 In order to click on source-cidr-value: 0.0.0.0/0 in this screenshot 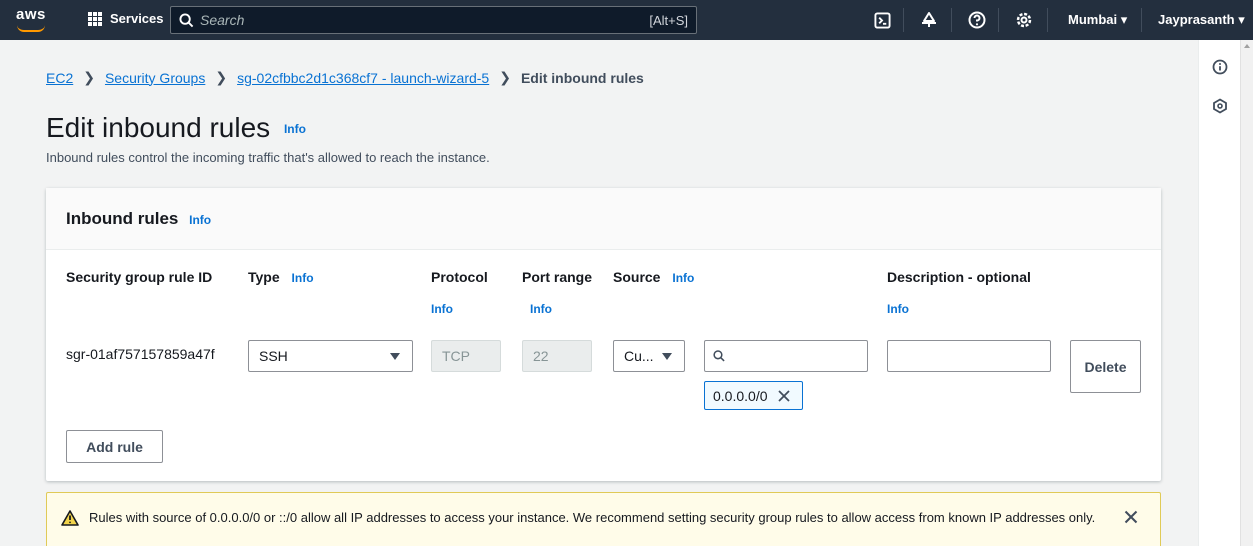, I will do `click(740, 395)`.